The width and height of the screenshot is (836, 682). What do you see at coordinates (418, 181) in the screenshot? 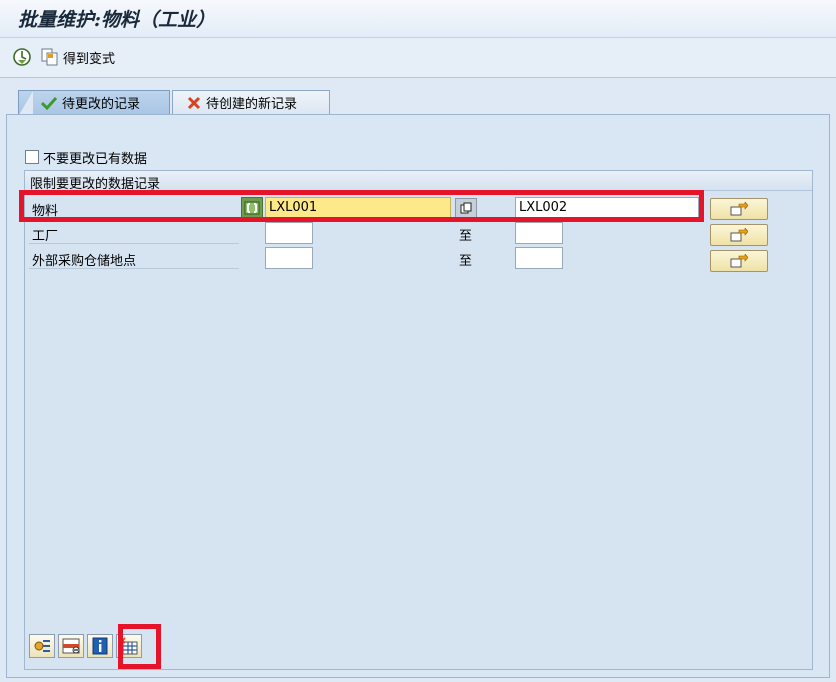
I see `group-title: 限制要更改的数据记录` at bounding box center [418, 181].